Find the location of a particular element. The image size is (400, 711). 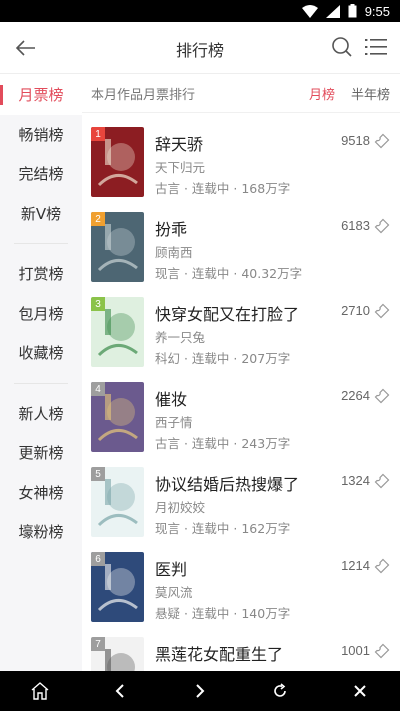

book-row: 5 协议结婚后热搜爆了 月初姣姣 现言 · 连载中 · 162万字 1324 is located at coordinates (241, 495).